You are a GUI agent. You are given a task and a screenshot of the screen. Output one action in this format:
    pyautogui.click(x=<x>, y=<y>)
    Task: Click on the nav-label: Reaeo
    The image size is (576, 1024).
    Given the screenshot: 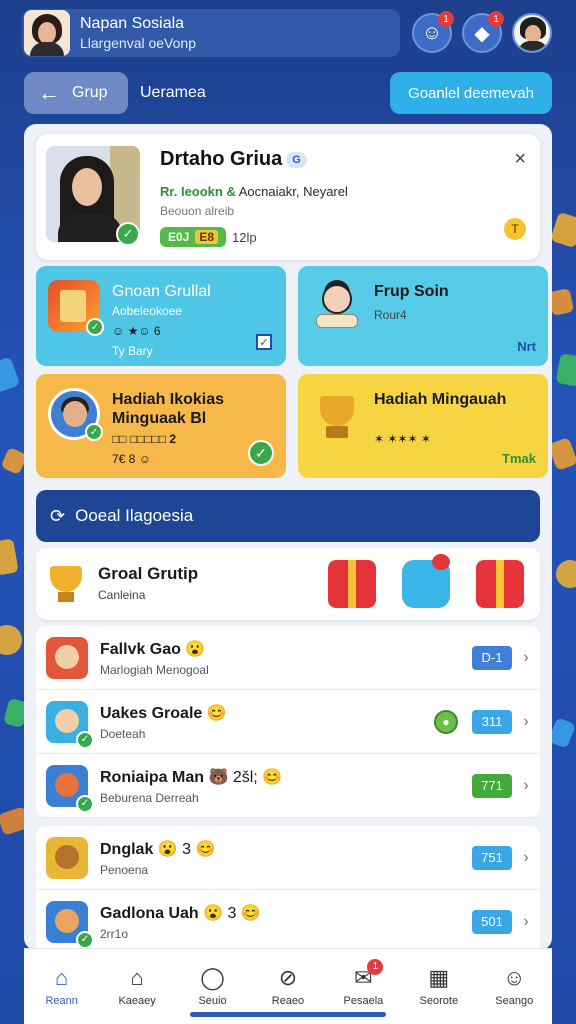 What is the action you would take?
    pyautogui.click(x=288, y=1000)
    